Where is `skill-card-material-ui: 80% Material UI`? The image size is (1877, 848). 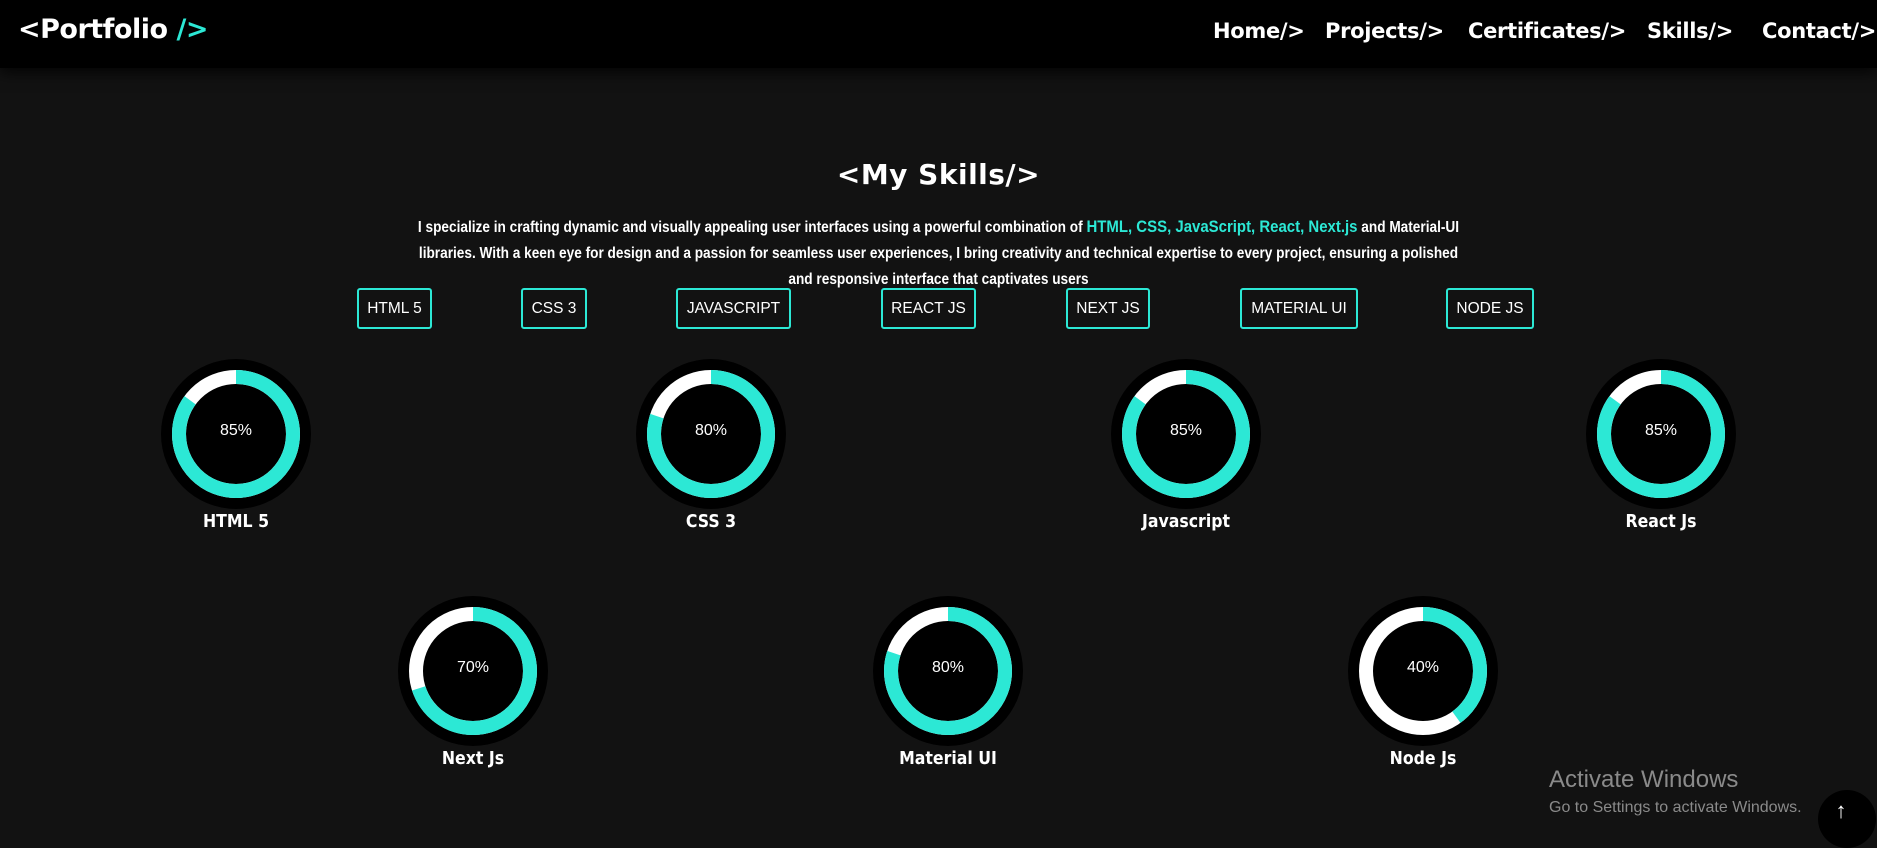
skill-card-material-ui: 80% Material UI is located at coordinates (948, 691).